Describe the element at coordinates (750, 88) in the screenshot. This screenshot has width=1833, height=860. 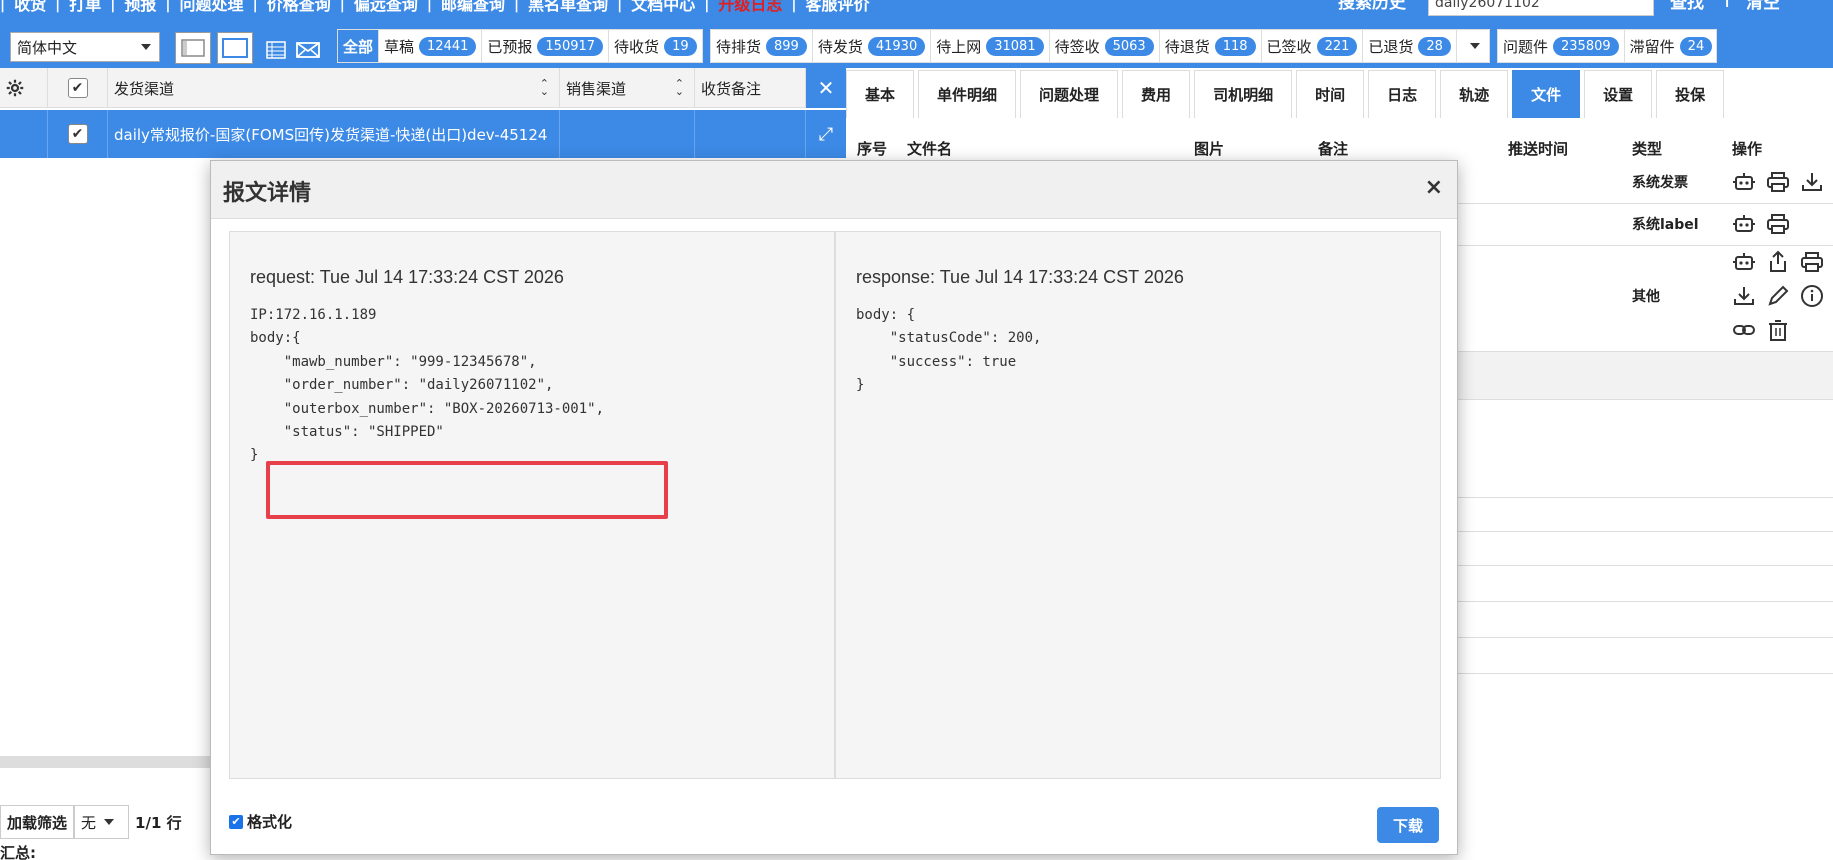
I see `column-header-receive-note: 收货备注` at that location.